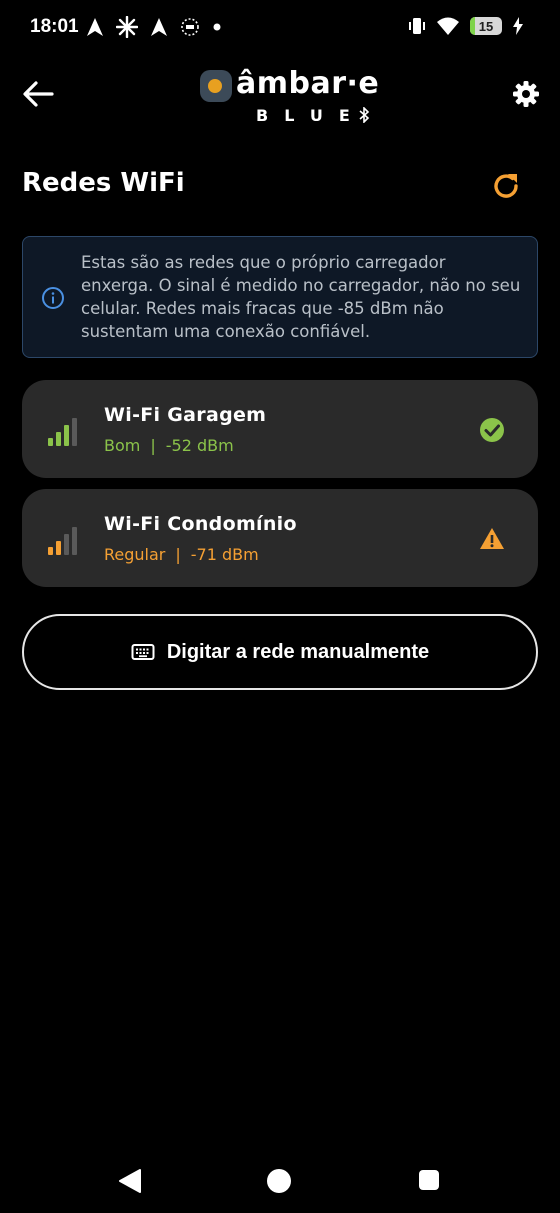 This screenshot has width=560, height=1213. Describe the element at coordinates (492, 430) in the screenshot. I see `check-circle-icon` at that location.